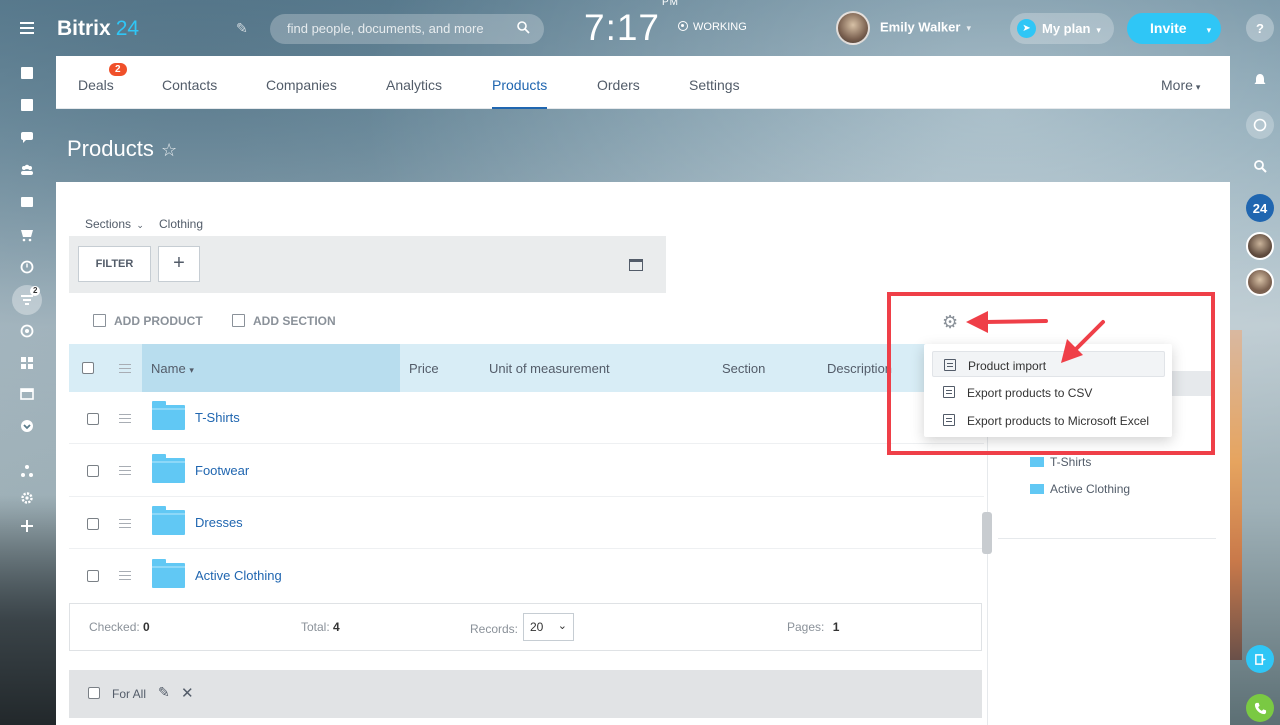 This screenshot has height=725, width=1280. Describe the element at coordinates (217, 417) in the screenshot. I see `row-name-link: T-Shirts` at that location.